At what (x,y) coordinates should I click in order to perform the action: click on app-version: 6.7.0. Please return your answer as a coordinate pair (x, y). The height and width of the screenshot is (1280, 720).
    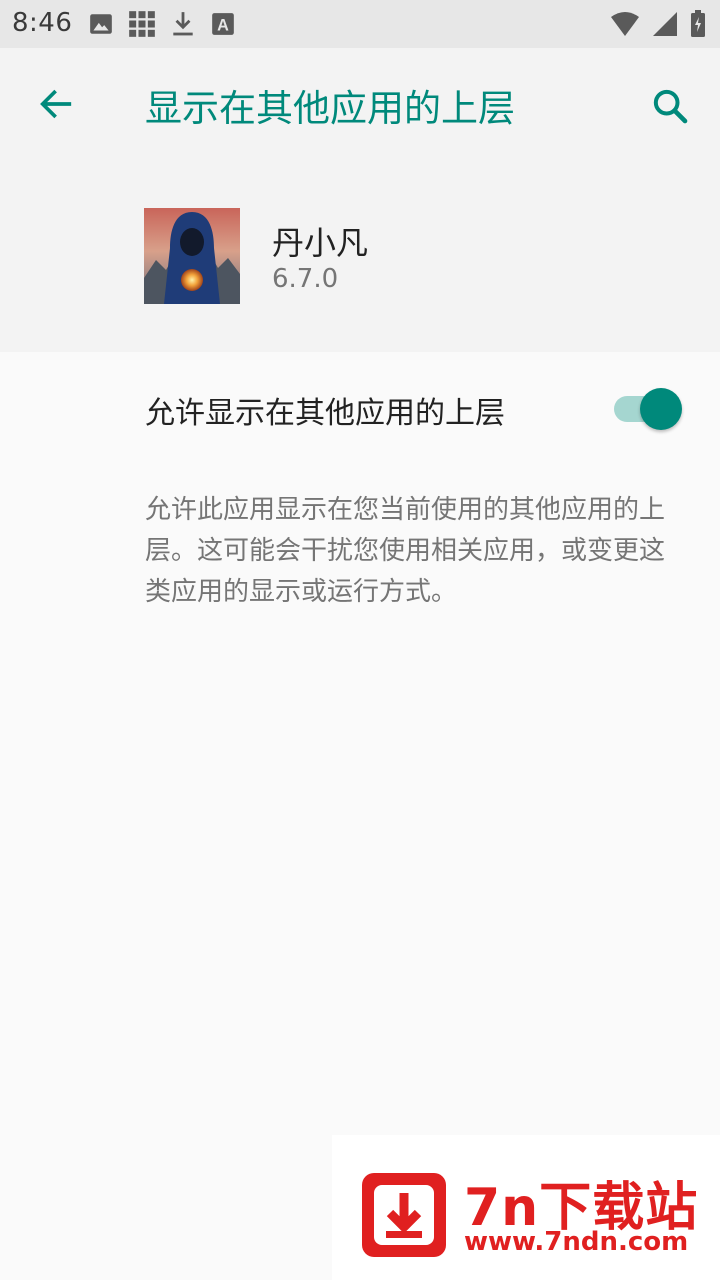
    Looking at the image, I should click on (305, 279).